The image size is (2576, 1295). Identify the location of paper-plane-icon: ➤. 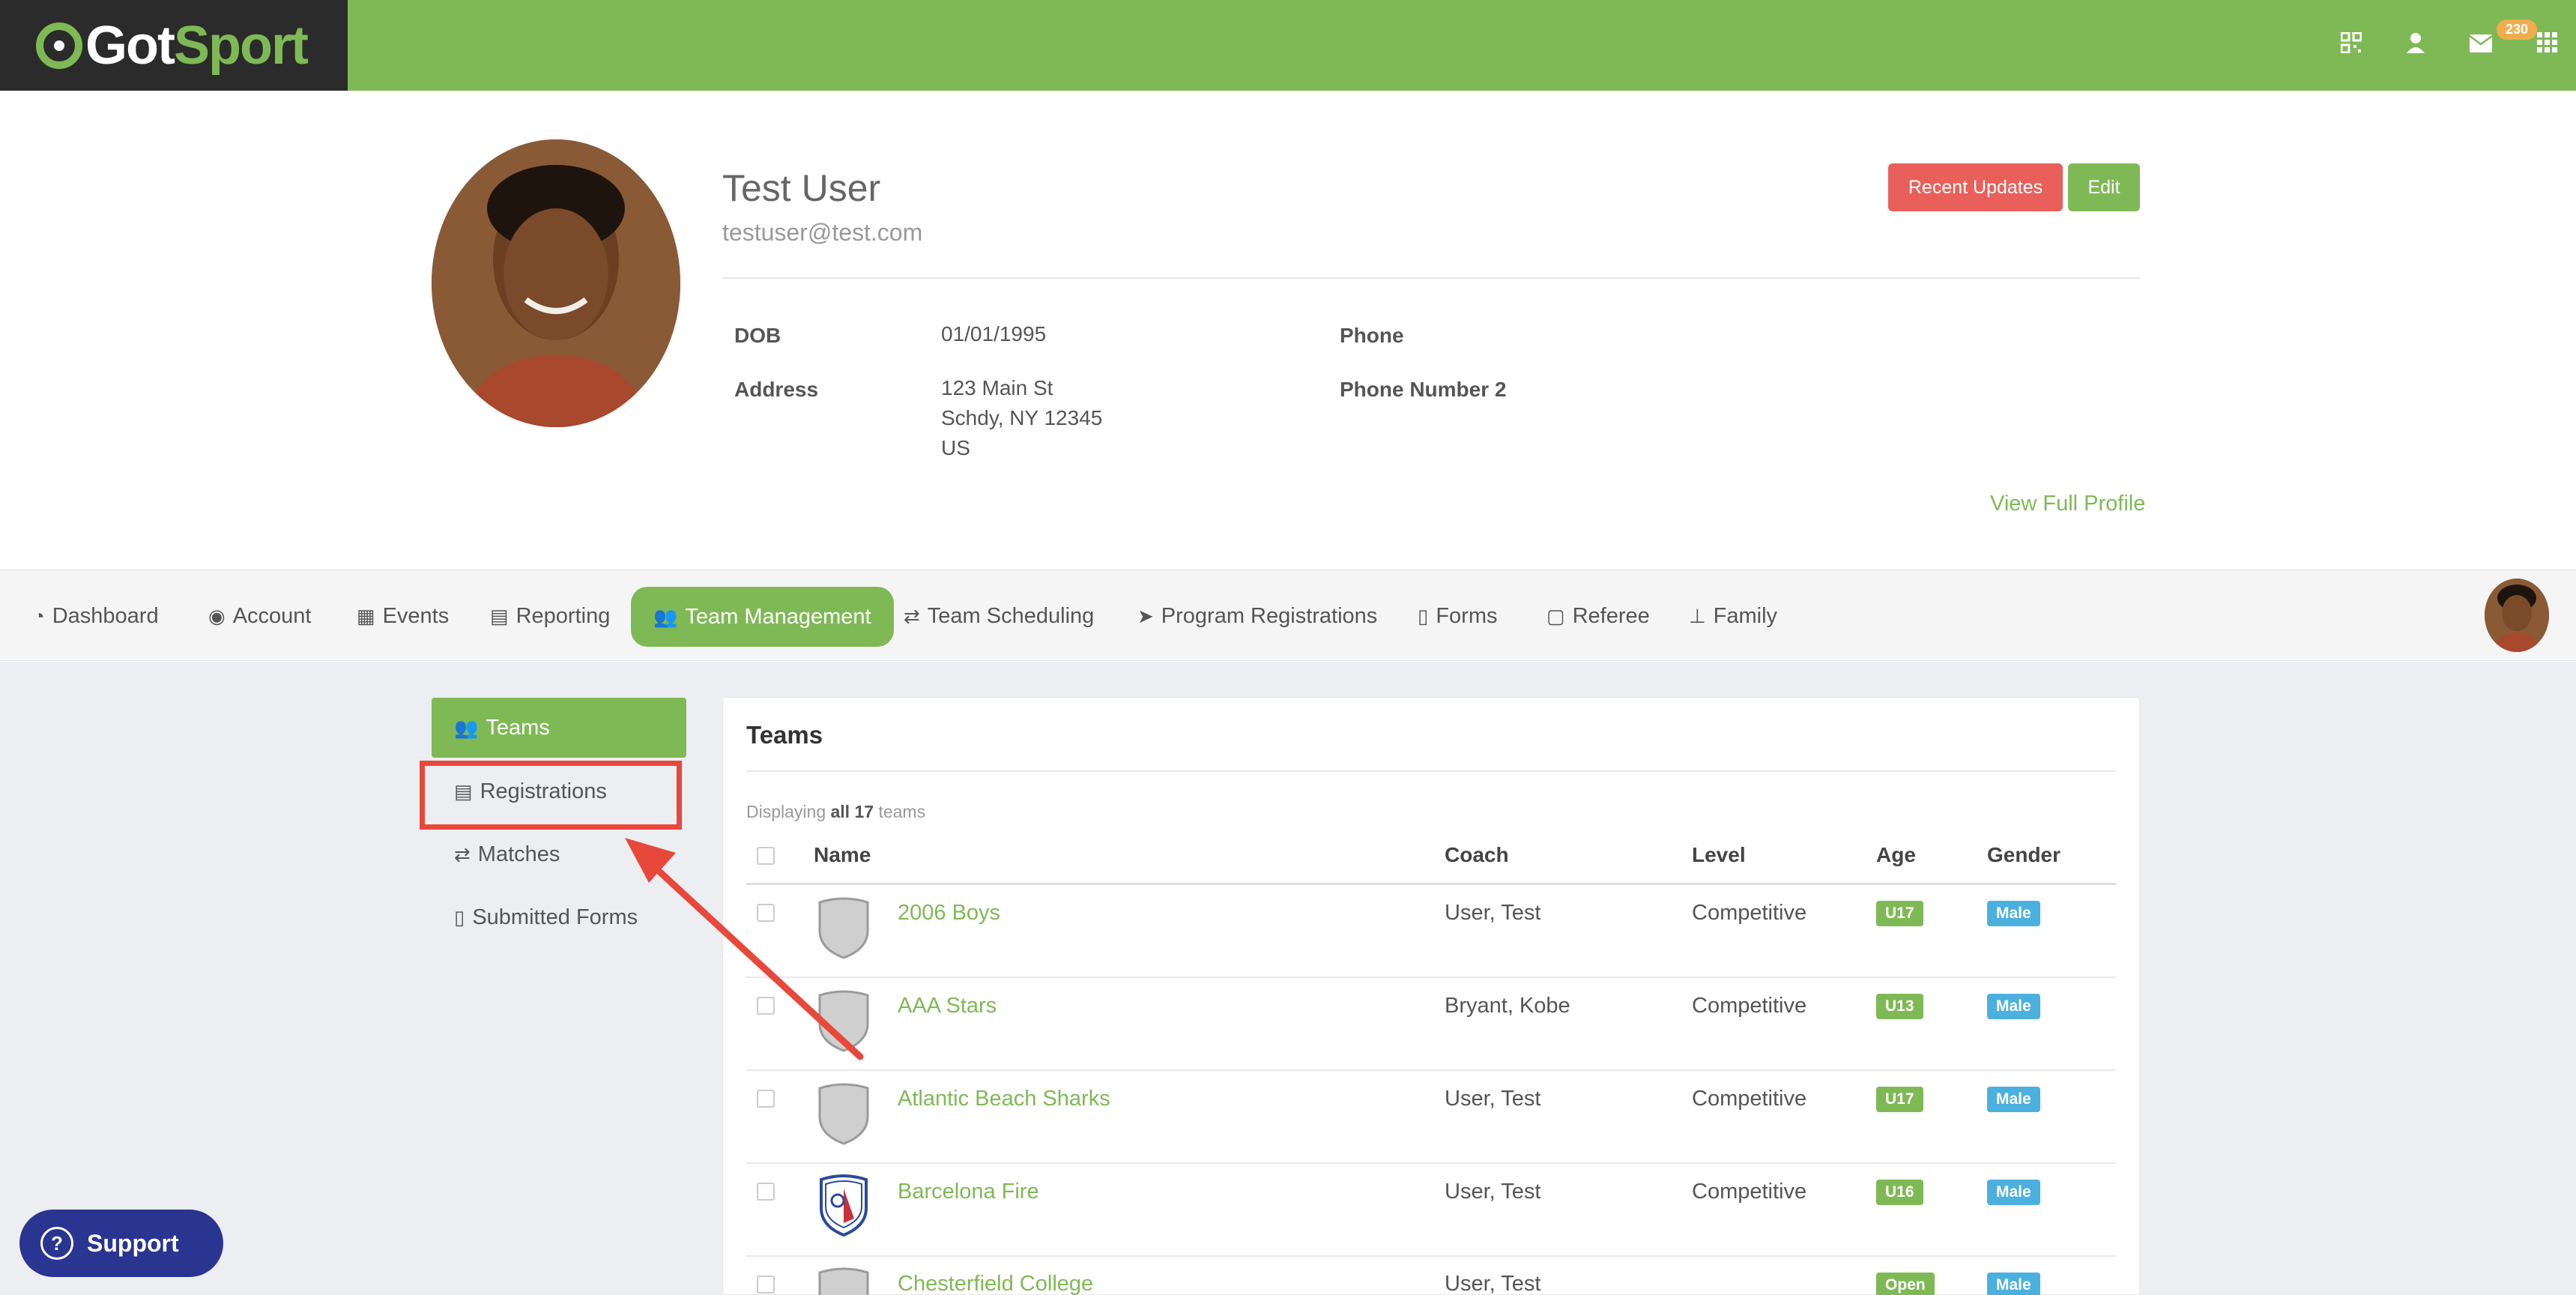
(1145, 615).